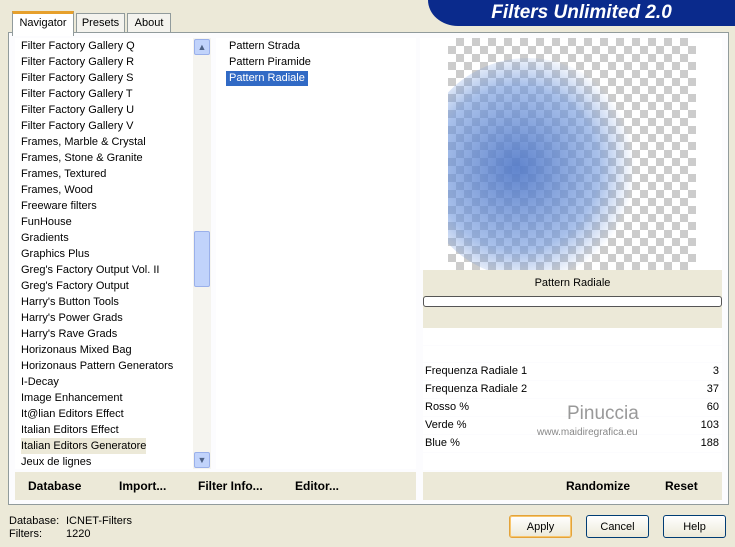 Image resolution: width=735 pixels, height=547 pixels. I want to click on reset-button: Reset, so click(681, 486).